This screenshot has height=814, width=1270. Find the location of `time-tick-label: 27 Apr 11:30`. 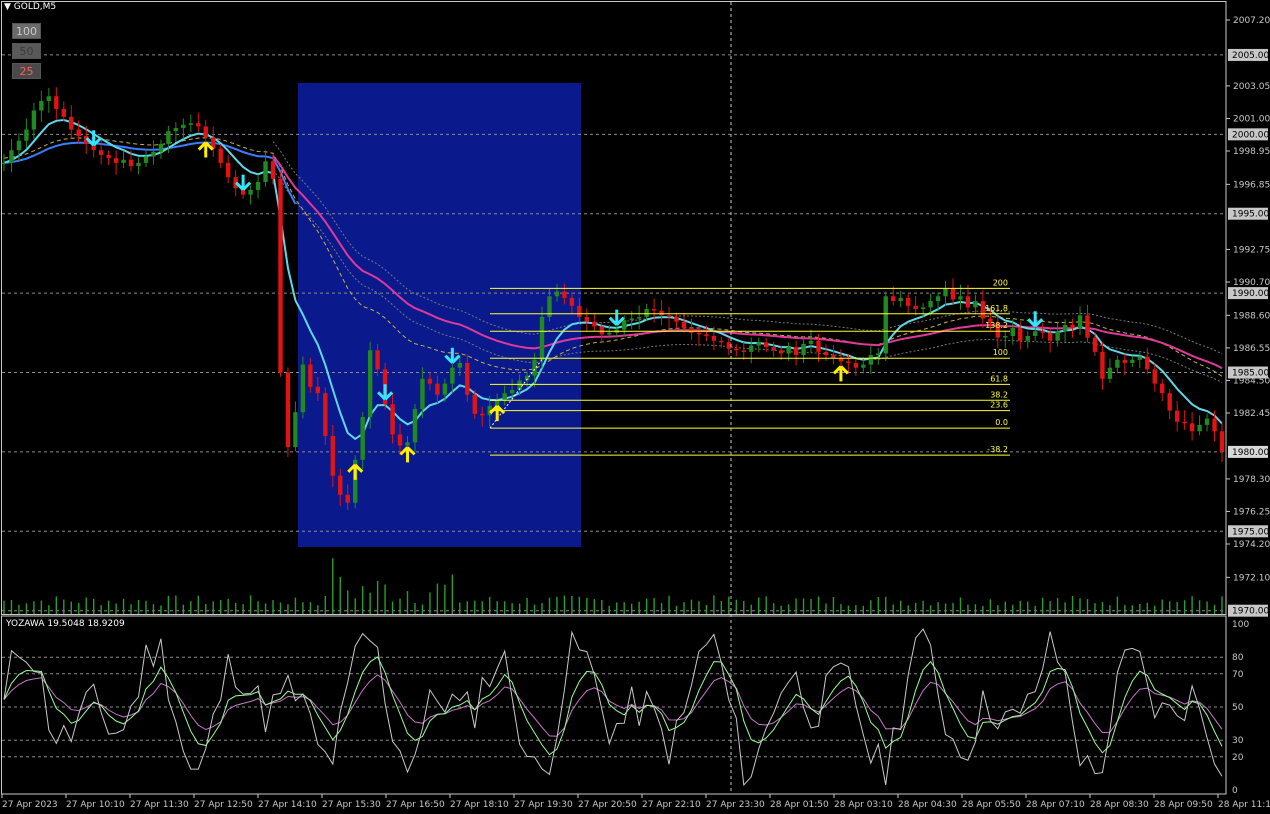

time-tick-label: 27 Apr 11:30 is located at coordinates (159, 805).